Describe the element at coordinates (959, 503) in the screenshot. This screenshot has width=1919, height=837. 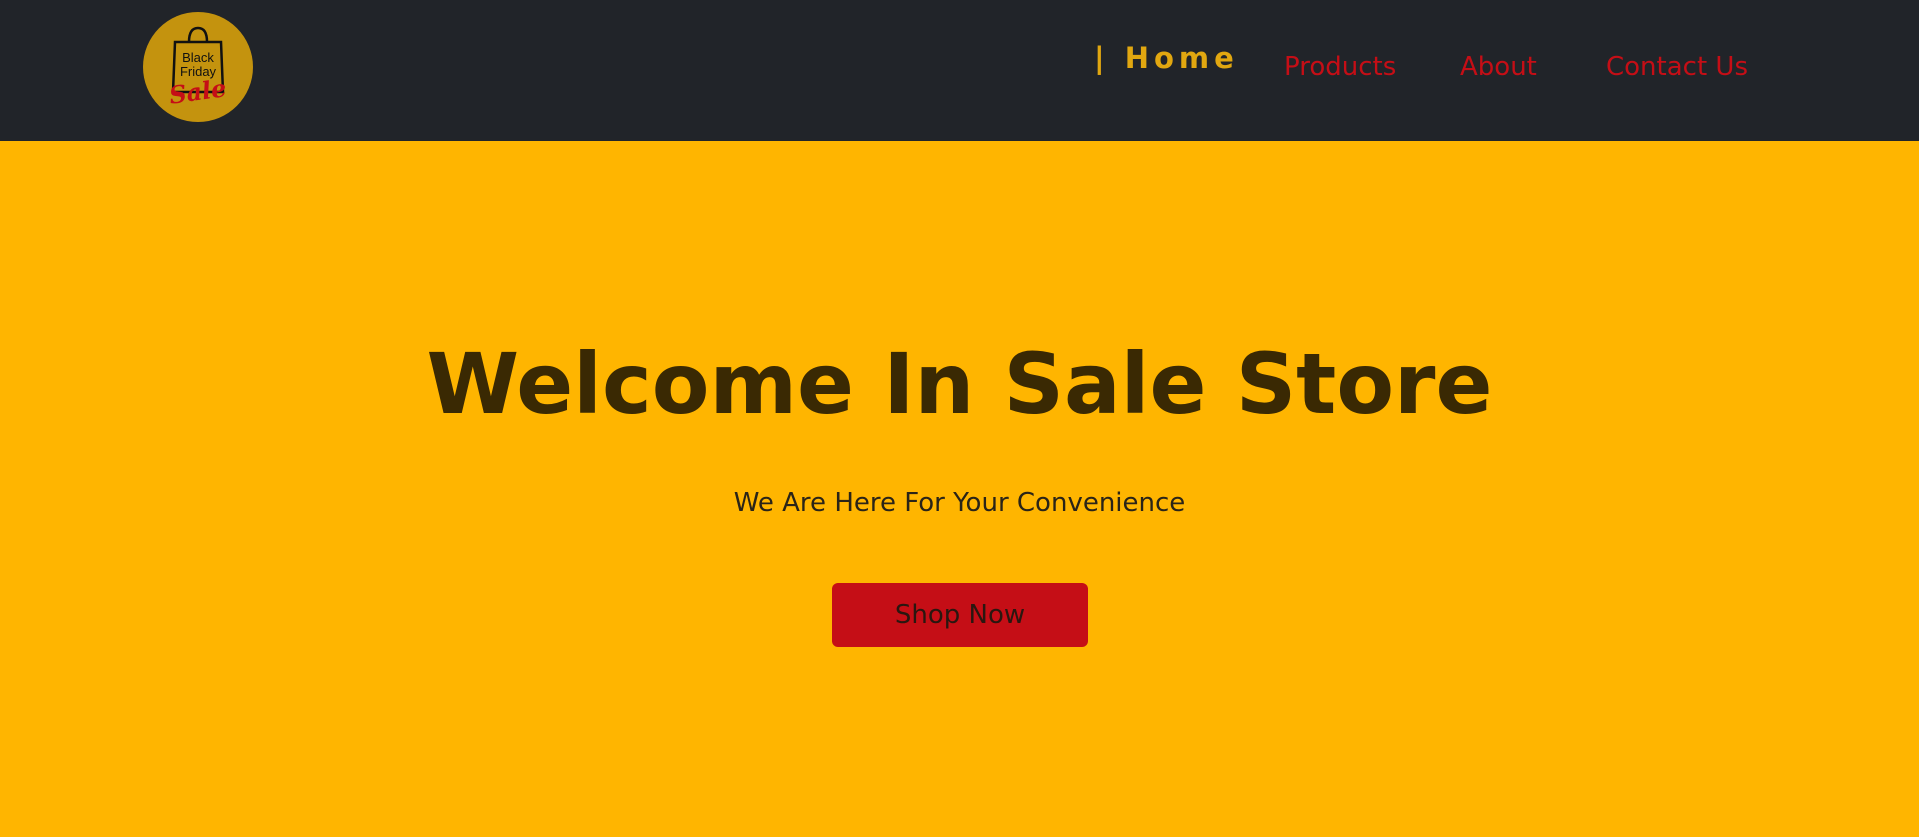
I see `hero-subtitle: We Are Here For Your Convenience` at that location.